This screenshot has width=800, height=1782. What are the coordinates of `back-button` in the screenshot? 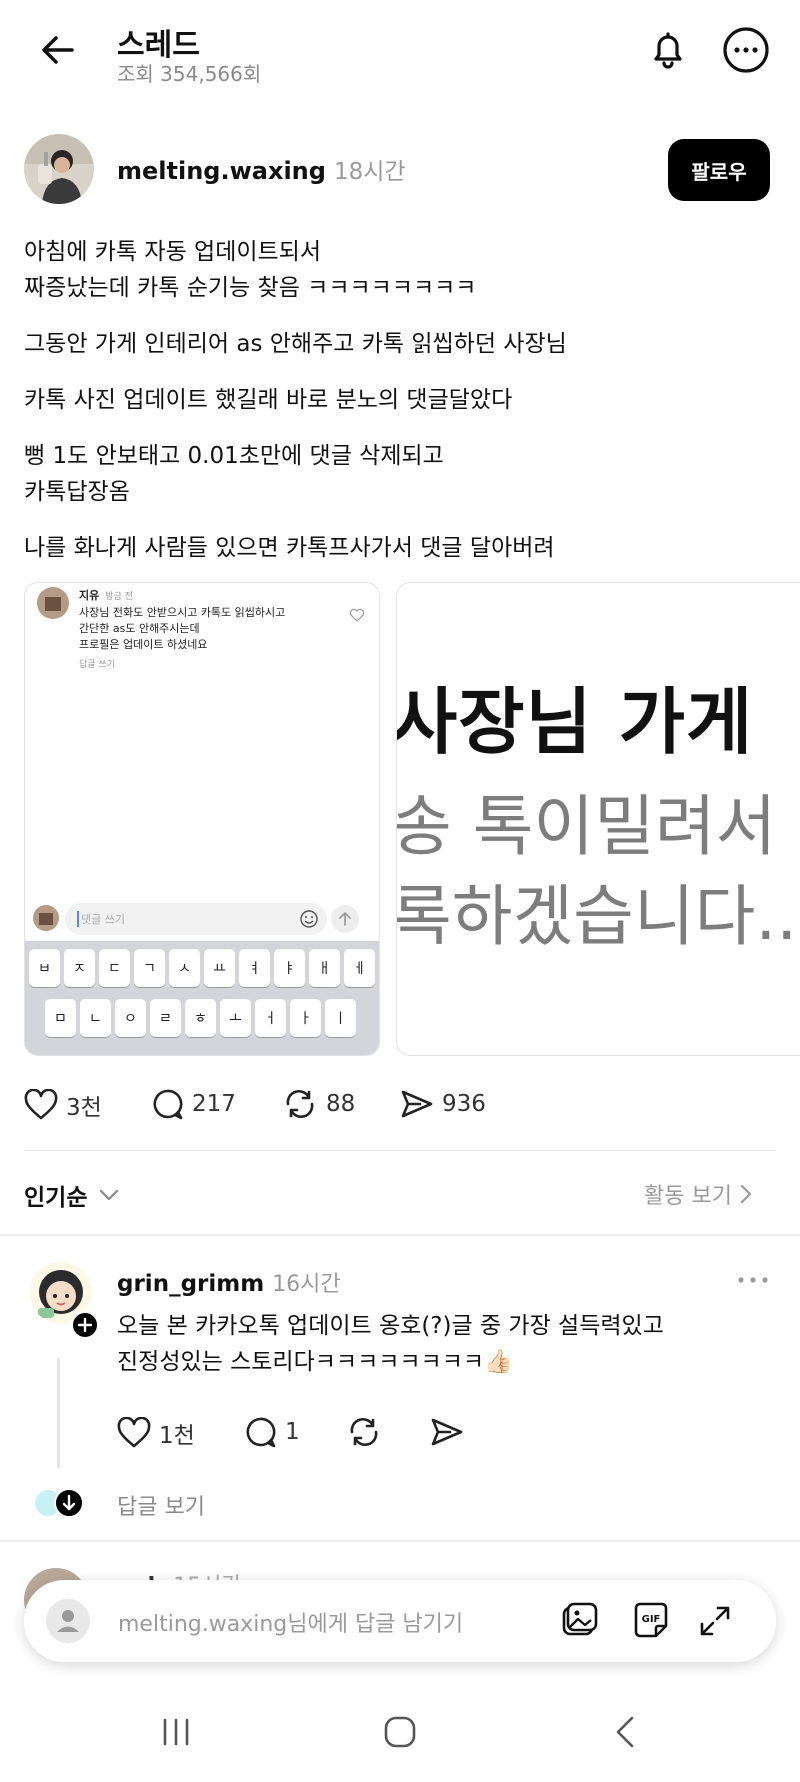 It's located at (58, 50).